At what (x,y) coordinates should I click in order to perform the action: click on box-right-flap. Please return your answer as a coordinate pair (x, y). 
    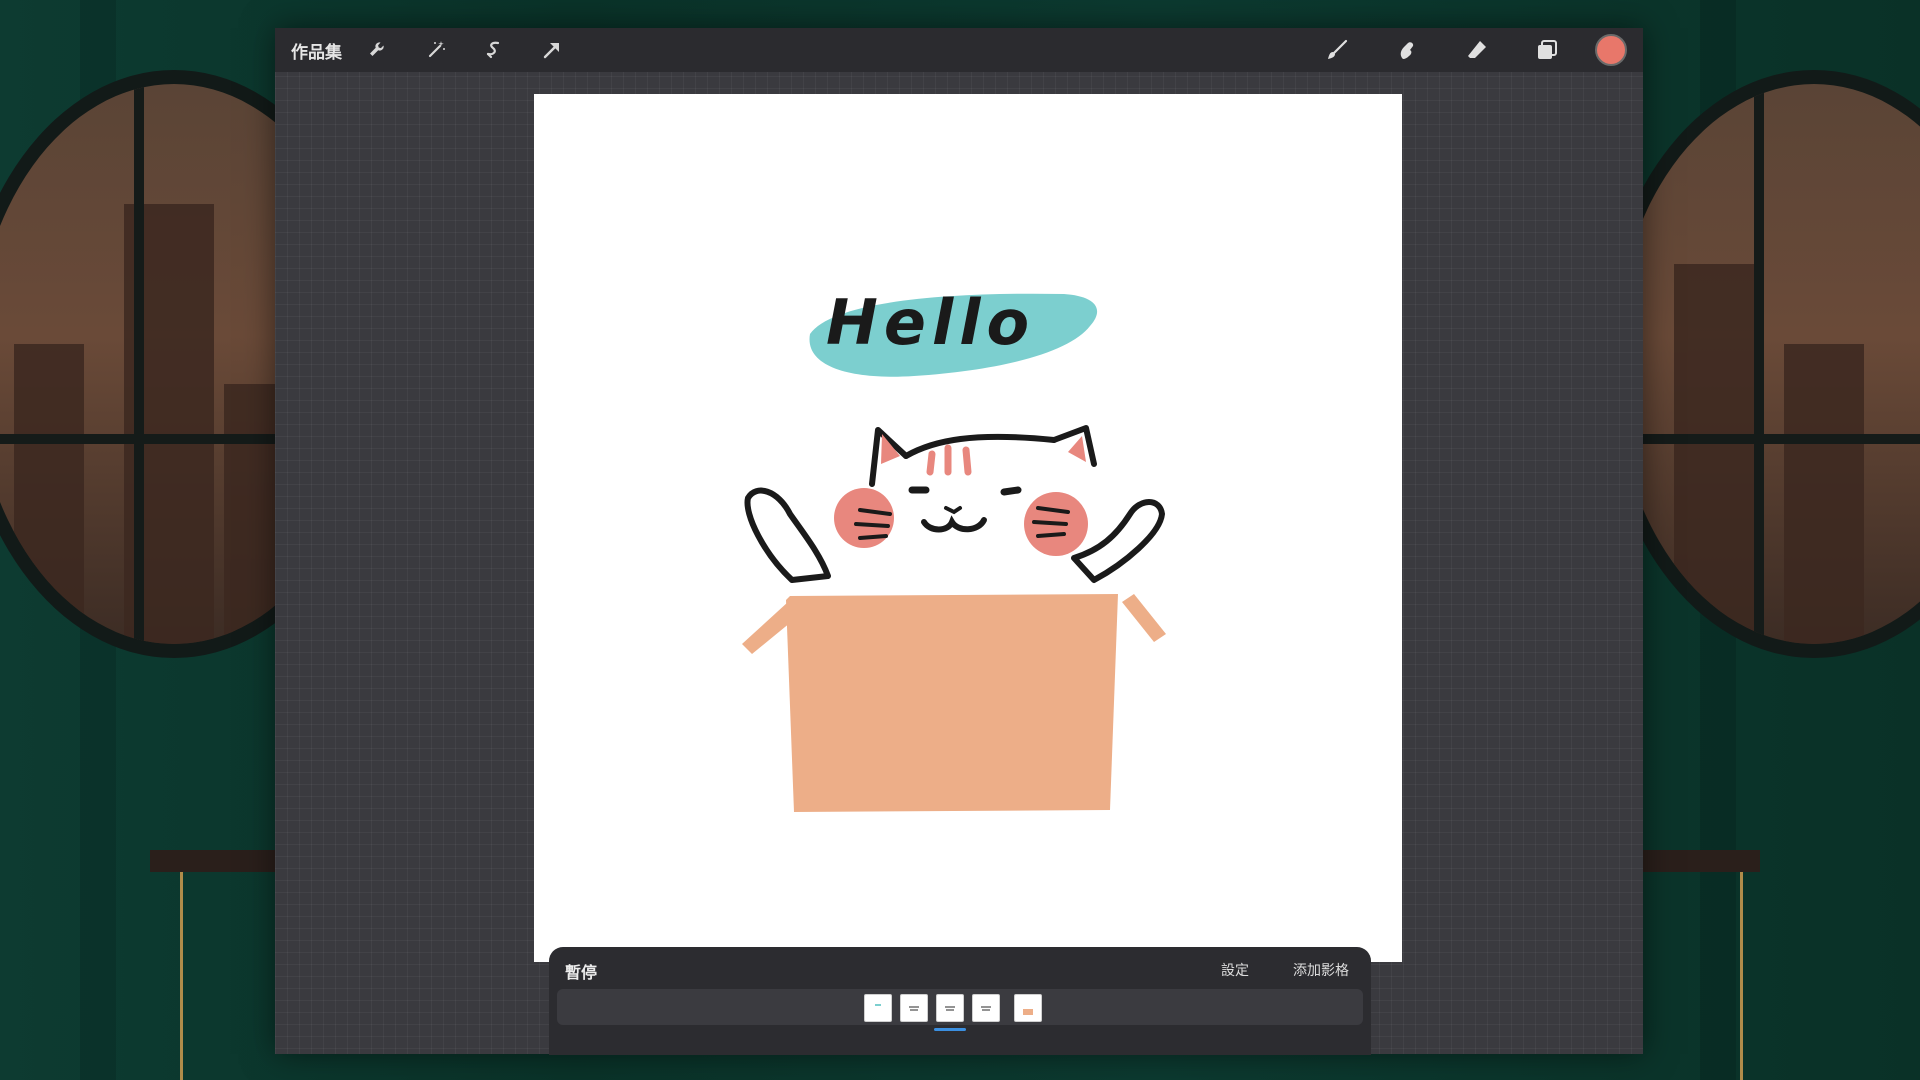
    Looking at the image, I should click on (1144, 618).